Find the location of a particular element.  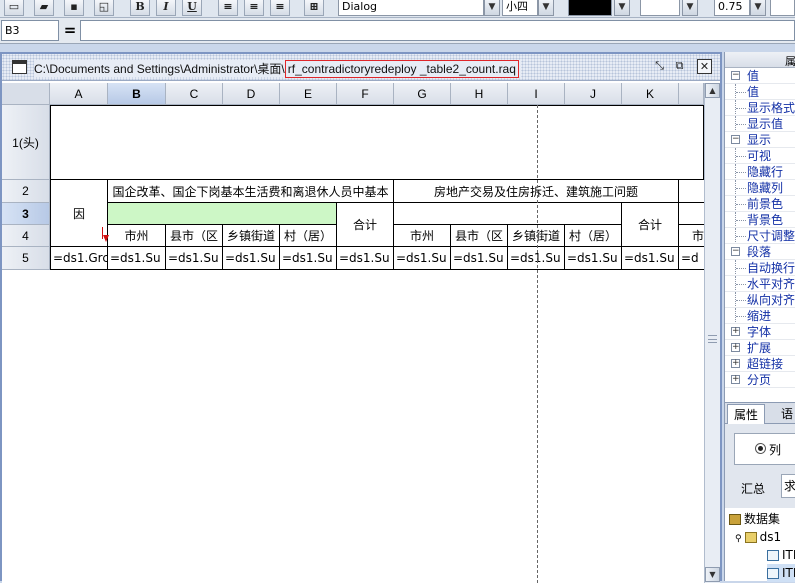

prop-item-hide-row: 隐藏行 is located at coordinates (760, 172).